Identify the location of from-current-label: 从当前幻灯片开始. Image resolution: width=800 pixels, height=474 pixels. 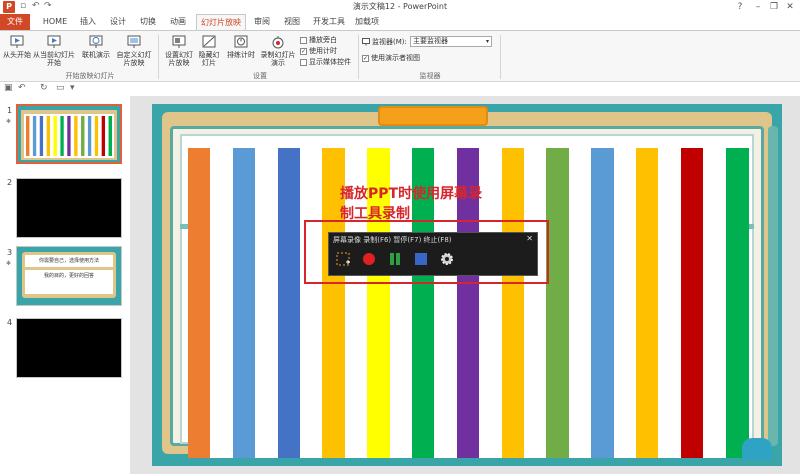
(54, 59).